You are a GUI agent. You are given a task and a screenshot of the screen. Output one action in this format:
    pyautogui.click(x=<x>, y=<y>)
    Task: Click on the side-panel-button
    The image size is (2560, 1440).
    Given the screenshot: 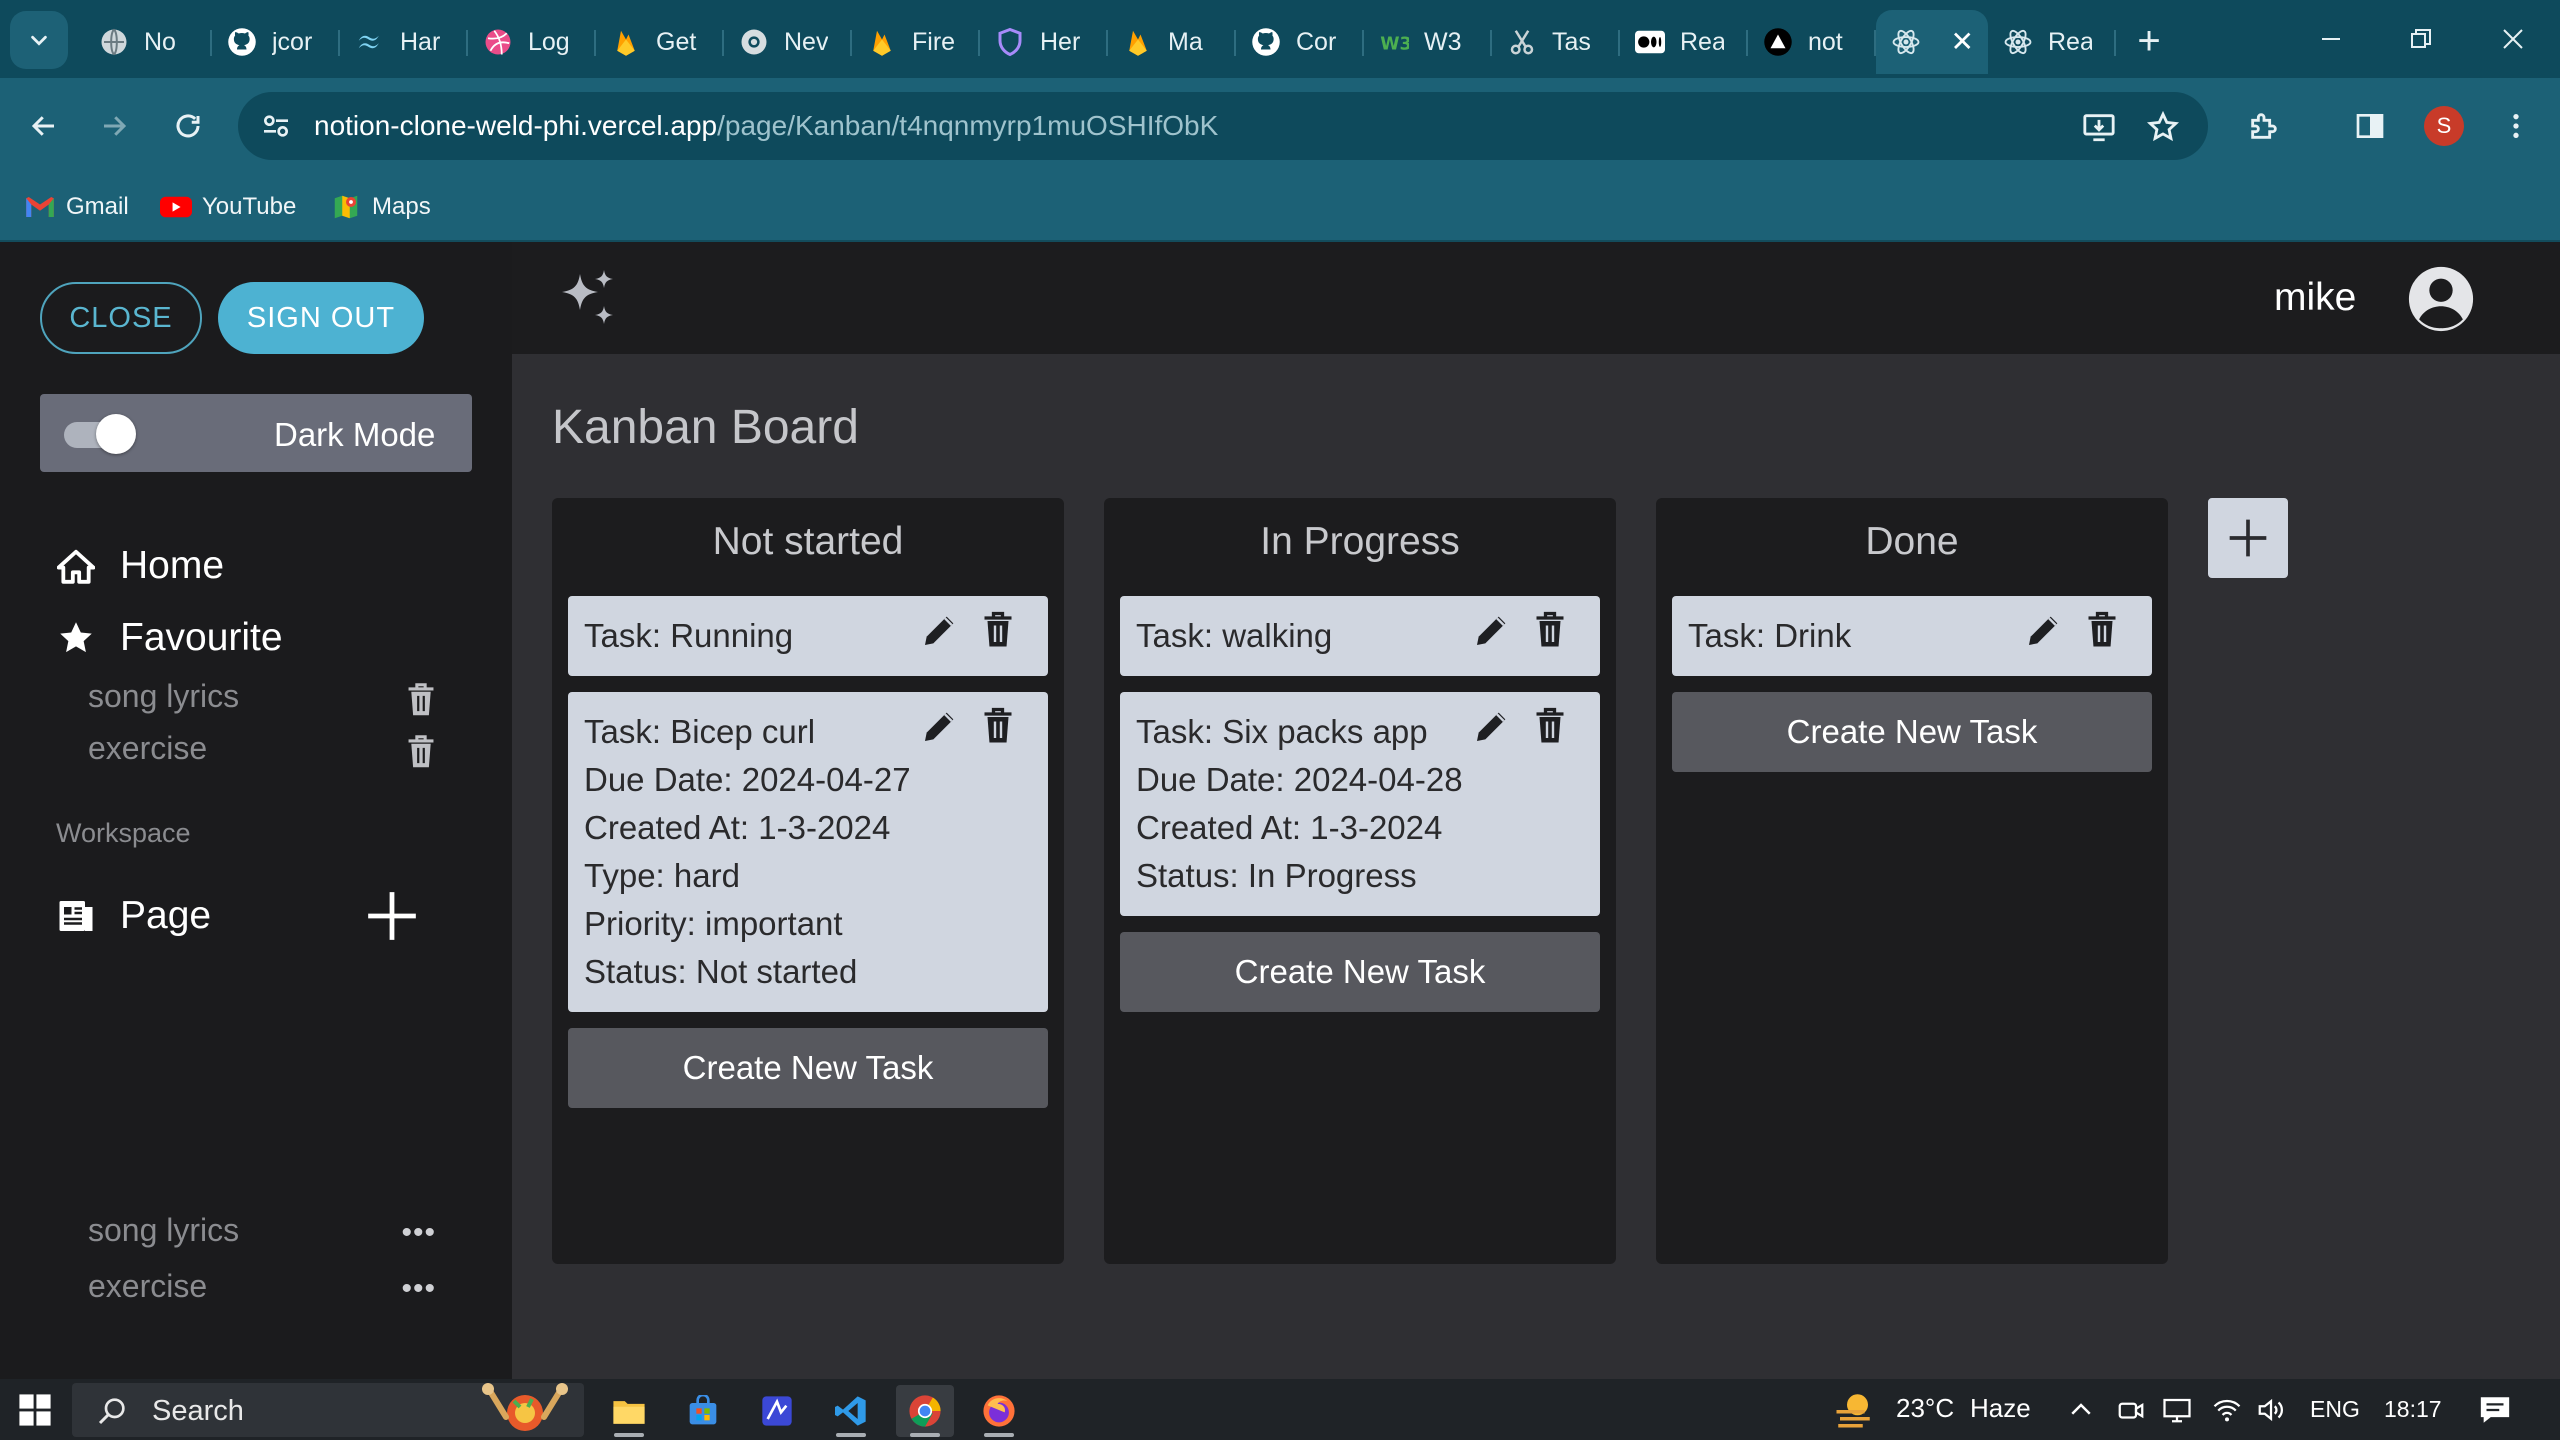 What is the action you would take?
    pyautogui.click(x=2370, y=126)
    